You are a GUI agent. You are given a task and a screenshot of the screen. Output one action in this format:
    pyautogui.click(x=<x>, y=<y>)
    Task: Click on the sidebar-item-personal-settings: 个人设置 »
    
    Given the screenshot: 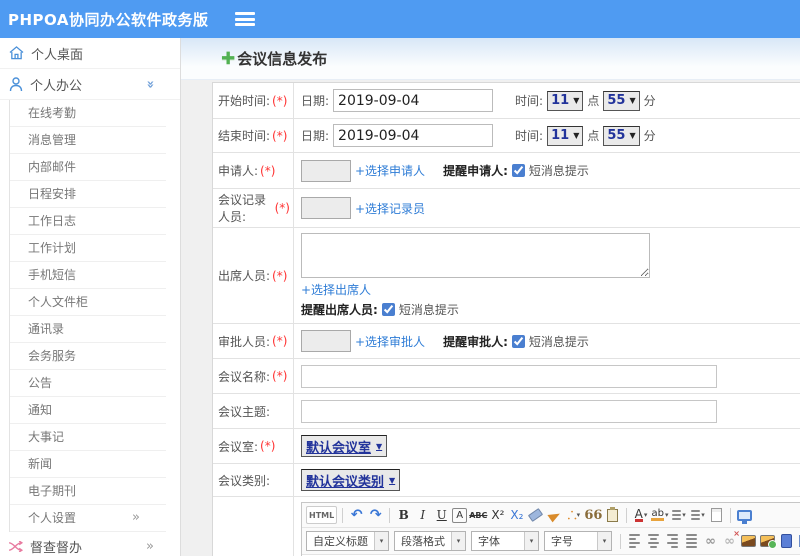 What is the action you would take?
    pyautogui.click(x=88, y=518)
    